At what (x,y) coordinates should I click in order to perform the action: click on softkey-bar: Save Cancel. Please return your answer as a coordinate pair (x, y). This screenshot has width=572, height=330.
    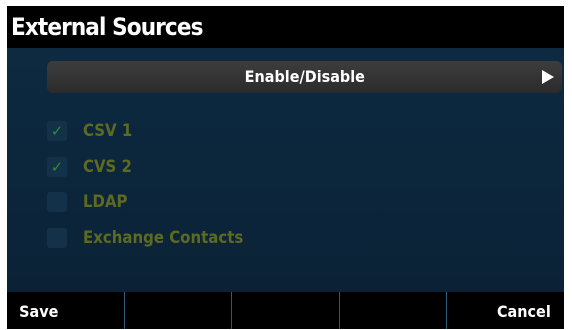
    Looking at the image, I should click on (285, 310).